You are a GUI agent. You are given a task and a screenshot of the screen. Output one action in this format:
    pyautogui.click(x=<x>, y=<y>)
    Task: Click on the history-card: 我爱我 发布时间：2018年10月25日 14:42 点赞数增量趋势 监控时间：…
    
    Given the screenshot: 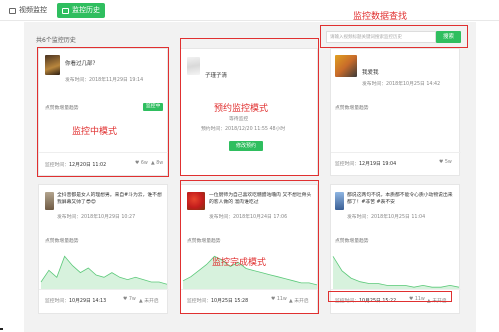 What is the action you would take?
    pyautogui.click(x=395, y=112)
    